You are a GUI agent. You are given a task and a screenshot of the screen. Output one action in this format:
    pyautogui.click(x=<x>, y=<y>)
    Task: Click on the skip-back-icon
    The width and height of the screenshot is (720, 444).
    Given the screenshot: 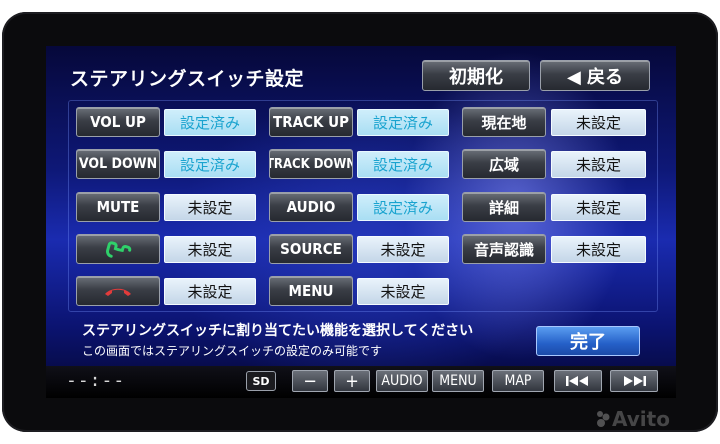 What is the action you would take?
    pyautogui.click(x=577, y=381)
    